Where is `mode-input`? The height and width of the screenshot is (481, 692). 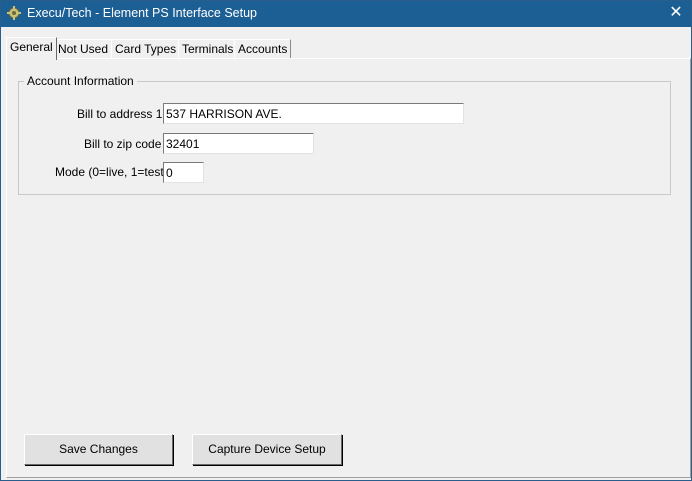 mode-input is located at coordinates (183, 172).